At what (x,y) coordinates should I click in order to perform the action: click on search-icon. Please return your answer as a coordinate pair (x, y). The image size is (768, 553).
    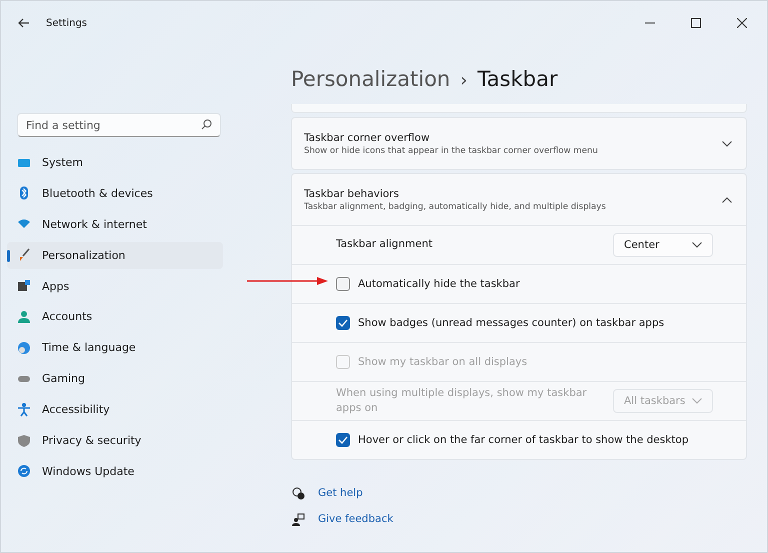
    Looking at the image, I should click on (206, 124).